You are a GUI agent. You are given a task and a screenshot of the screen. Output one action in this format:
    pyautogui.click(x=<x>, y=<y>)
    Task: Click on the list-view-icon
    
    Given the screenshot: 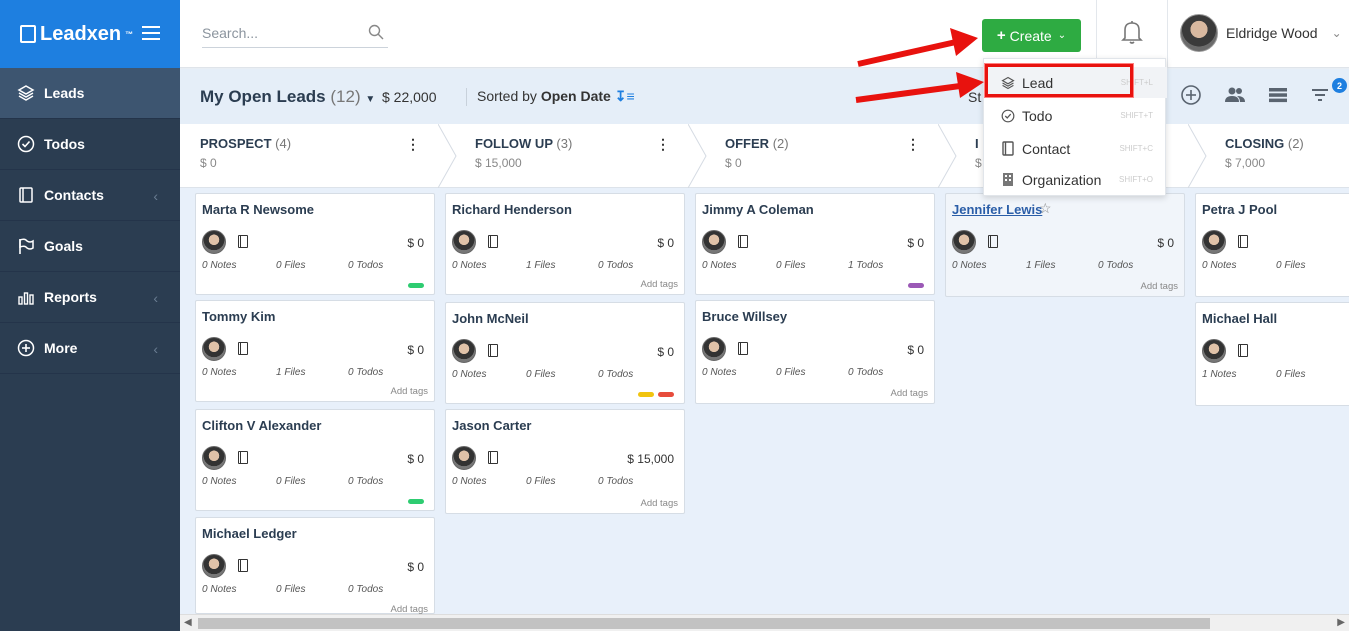 What is the action you would take?
    pyautogui.click(x=1278, y=97)
    